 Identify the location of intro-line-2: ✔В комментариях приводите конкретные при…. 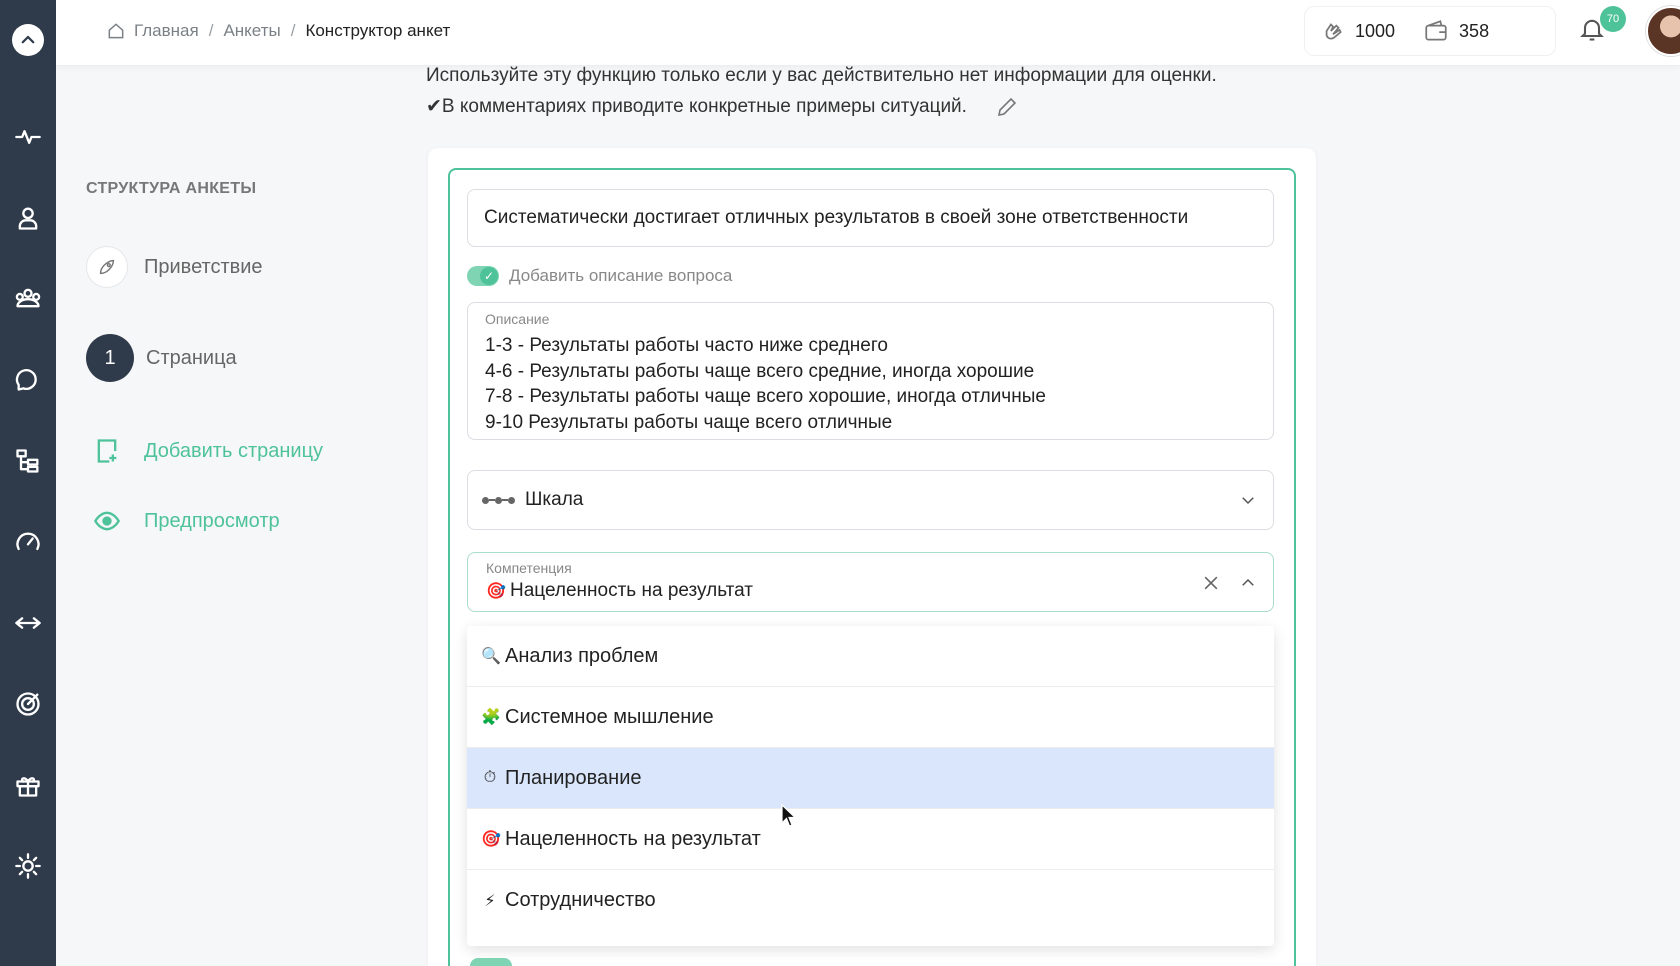
(696, 106).